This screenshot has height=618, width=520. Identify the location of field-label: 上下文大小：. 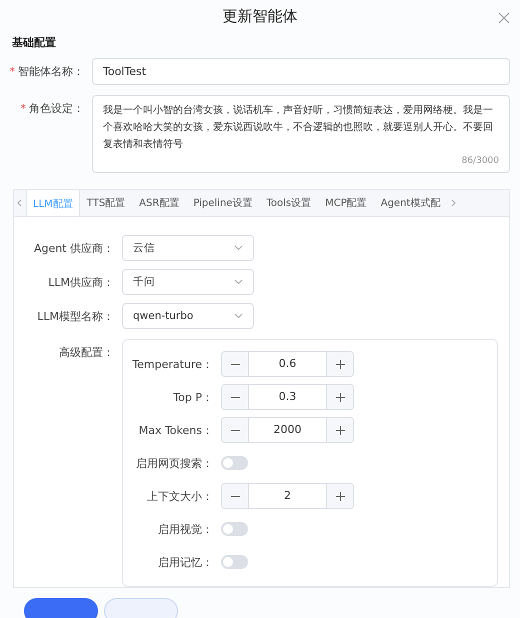
(180, 496).